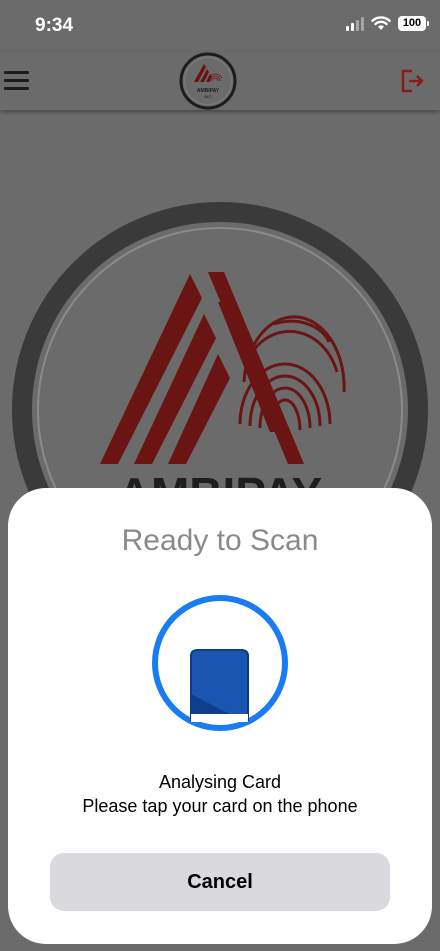  What do you see at coordinates (355, 23) in the screenshot?
I see `cellular-signal-icon` at bounding box center [355, 23].